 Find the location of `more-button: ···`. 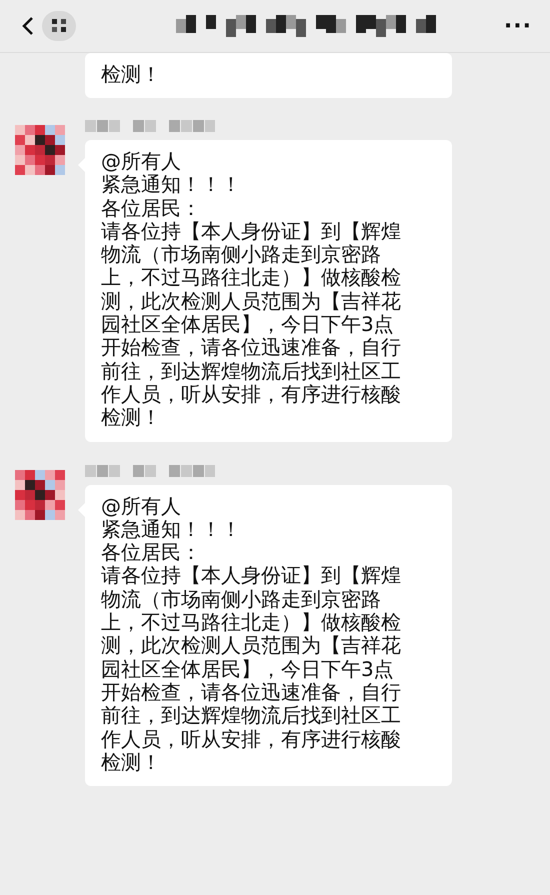

more-button: ··· is located at coordinates (518, 26).